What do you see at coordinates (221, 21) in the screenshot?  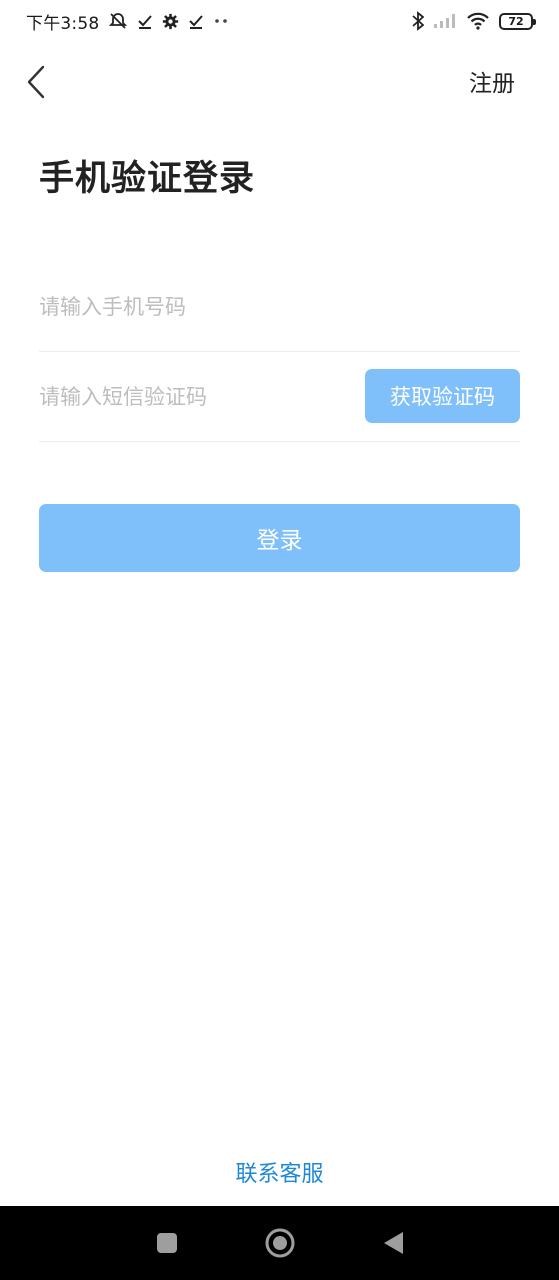 I see `more-dots-icon` at bounding box center [221, 21].